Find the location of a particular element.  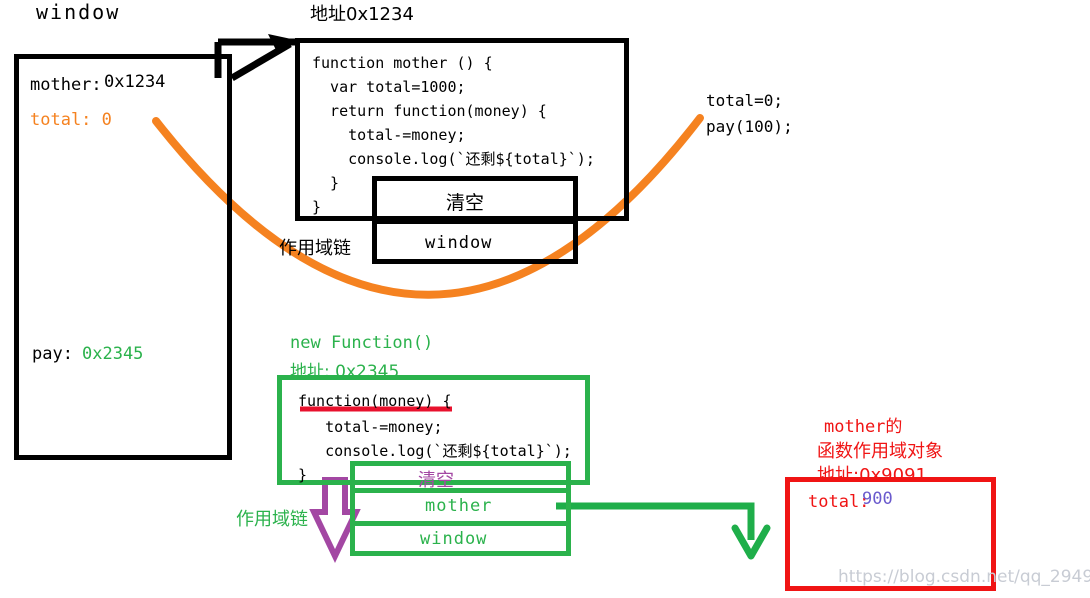

pay-code-line-0: function(money) { is located at coordinates (375, 401).